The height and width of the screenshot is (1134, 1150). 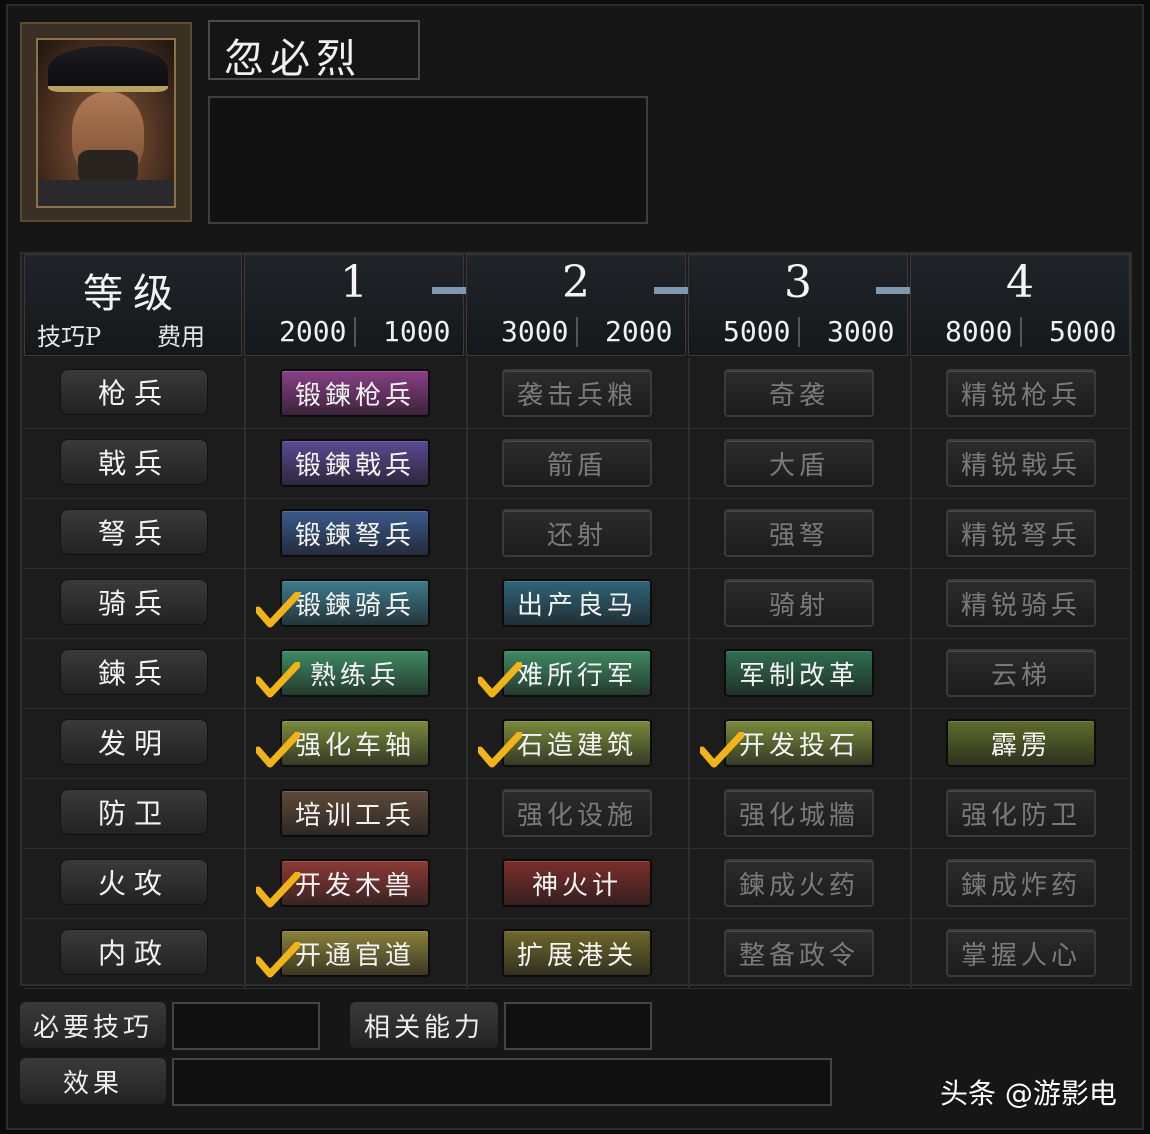 I want to click on related-ability-field, so click(x=578, y=1026).